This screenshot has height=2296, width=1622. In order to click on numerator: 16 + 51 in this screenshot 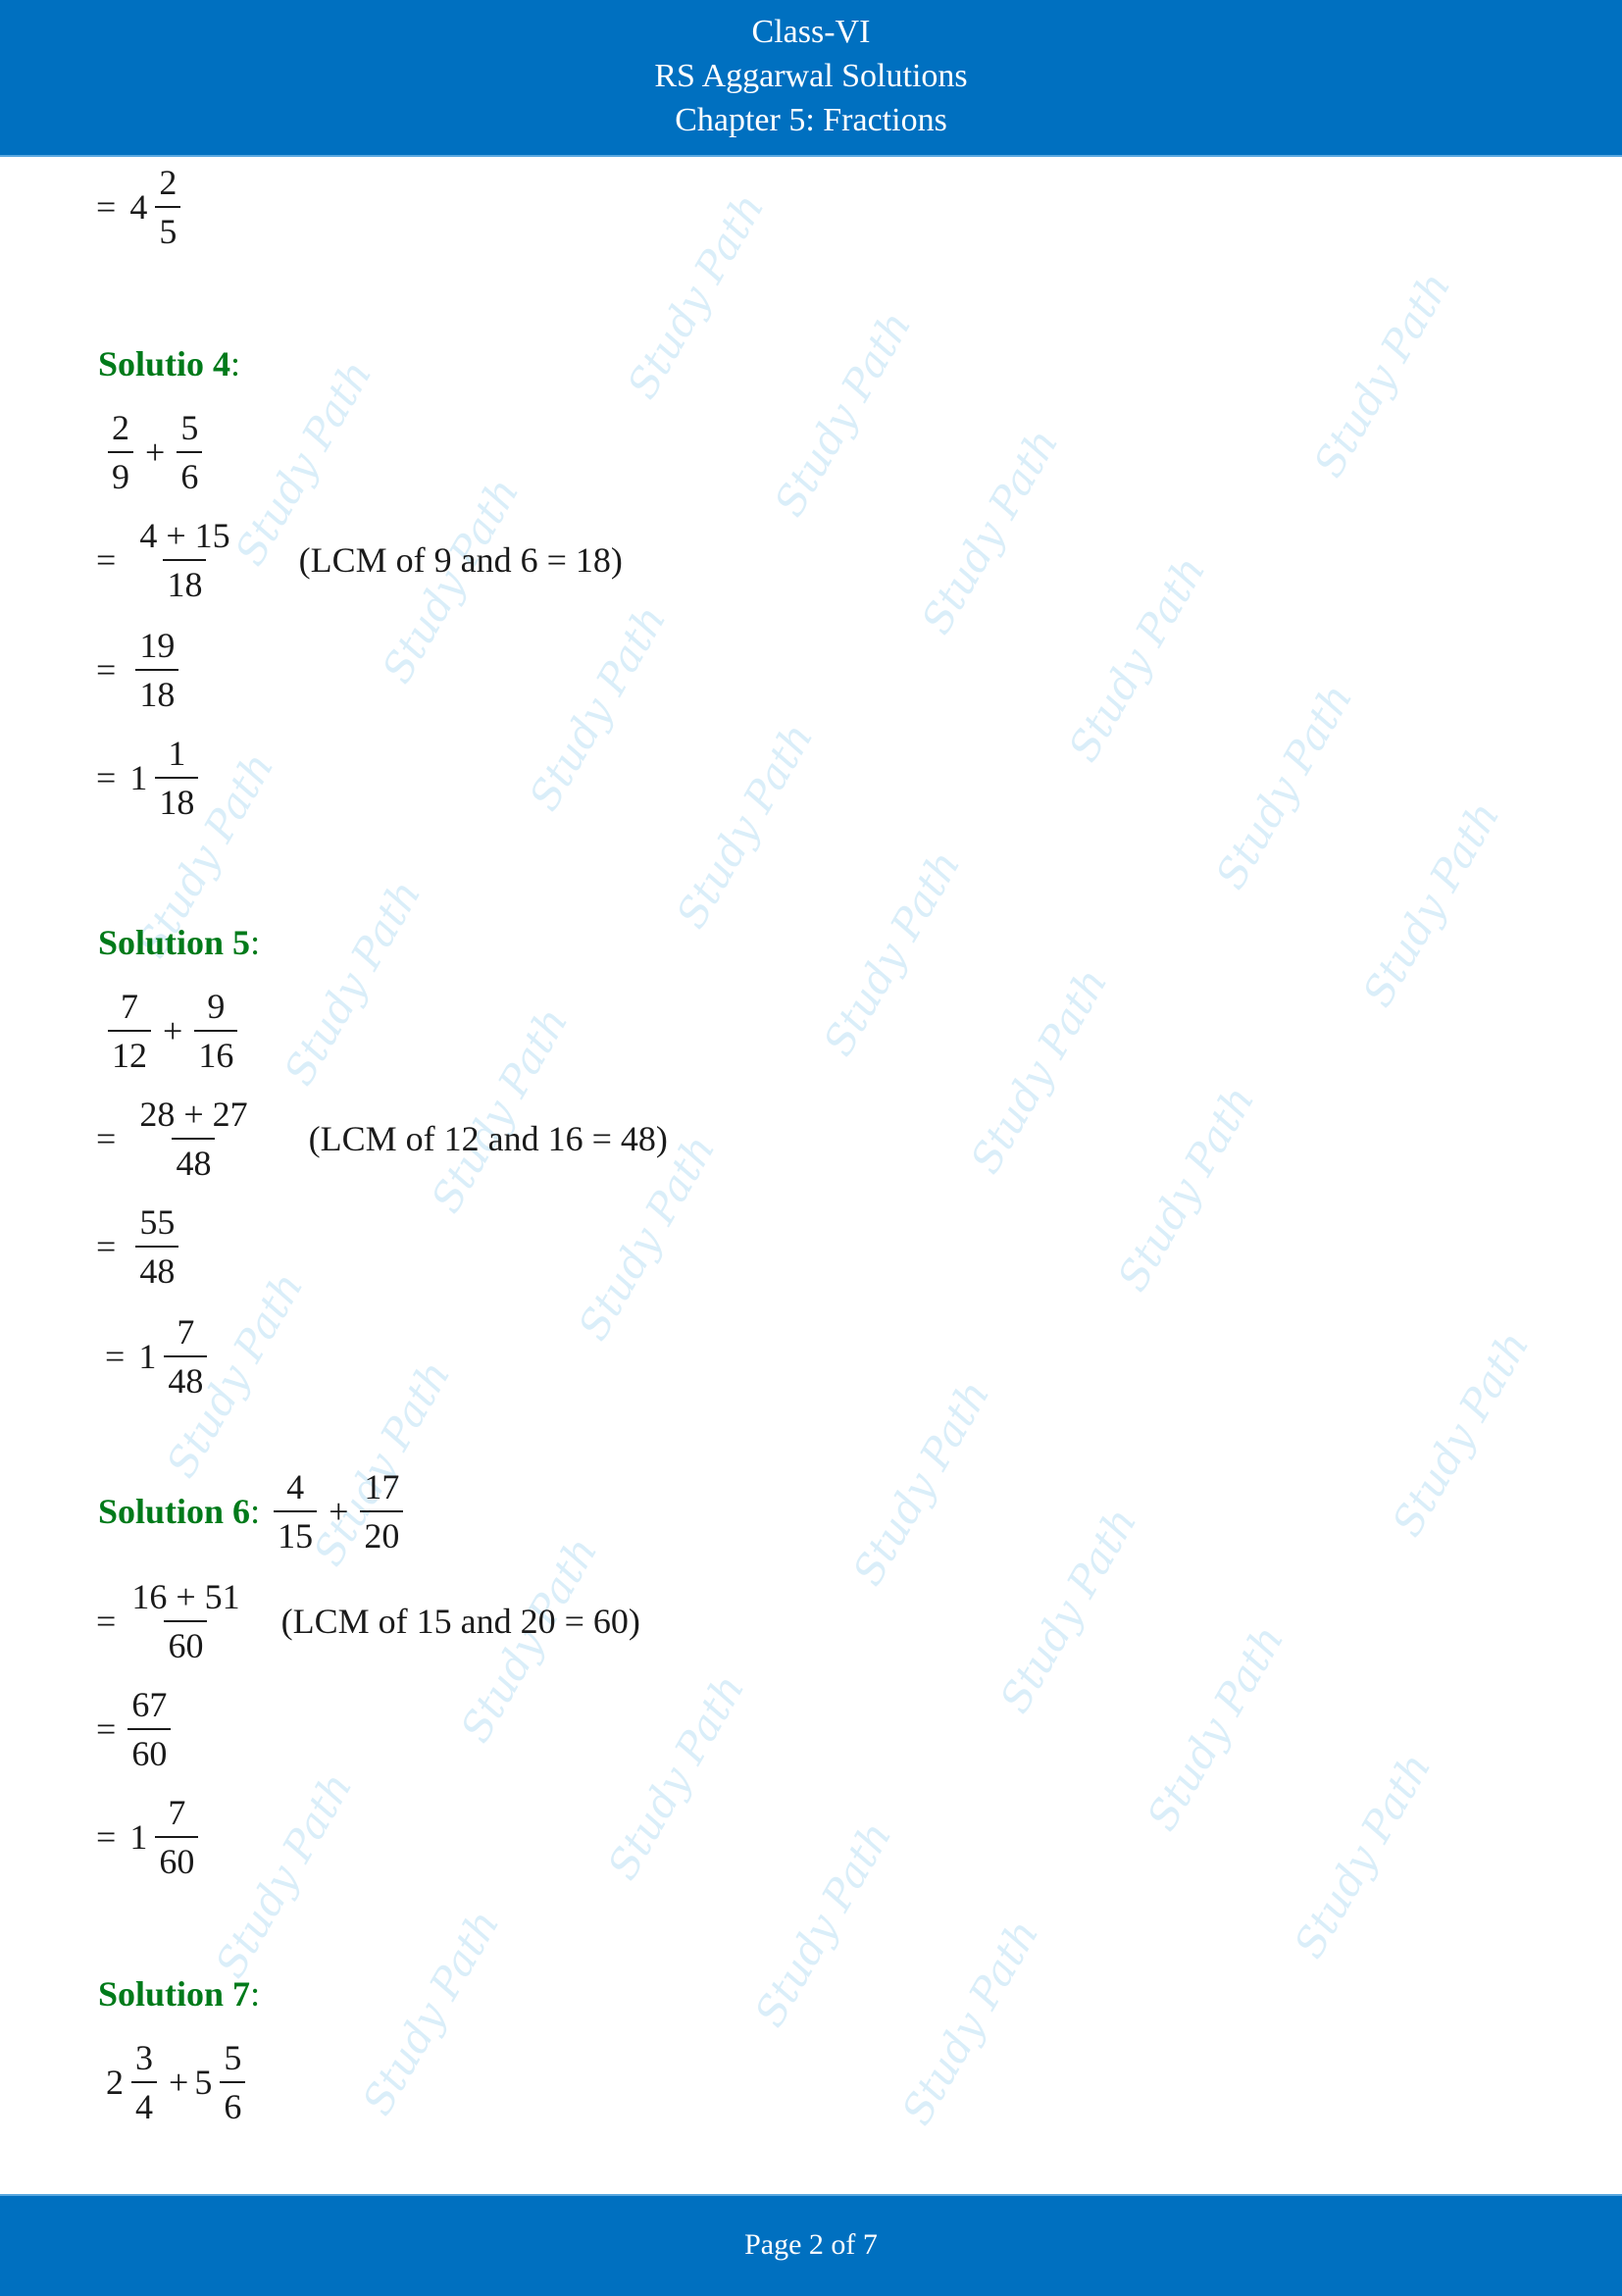, I will do `click(186, 1596)`.